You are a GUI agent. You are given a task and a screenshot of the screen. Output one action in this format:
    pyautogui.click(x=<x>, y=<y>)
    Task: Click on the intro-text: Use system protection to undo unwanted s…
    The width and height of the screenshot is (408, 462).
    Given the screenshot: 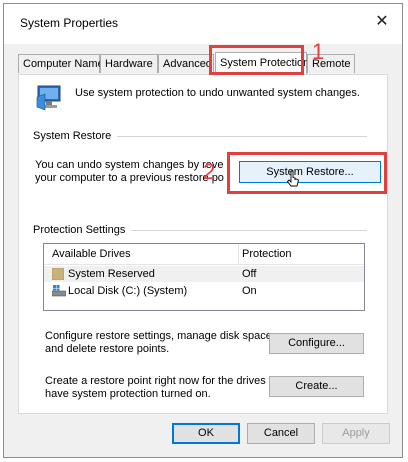 What is the action you would take?
    pyautogui.click(x=217, y=93)
    